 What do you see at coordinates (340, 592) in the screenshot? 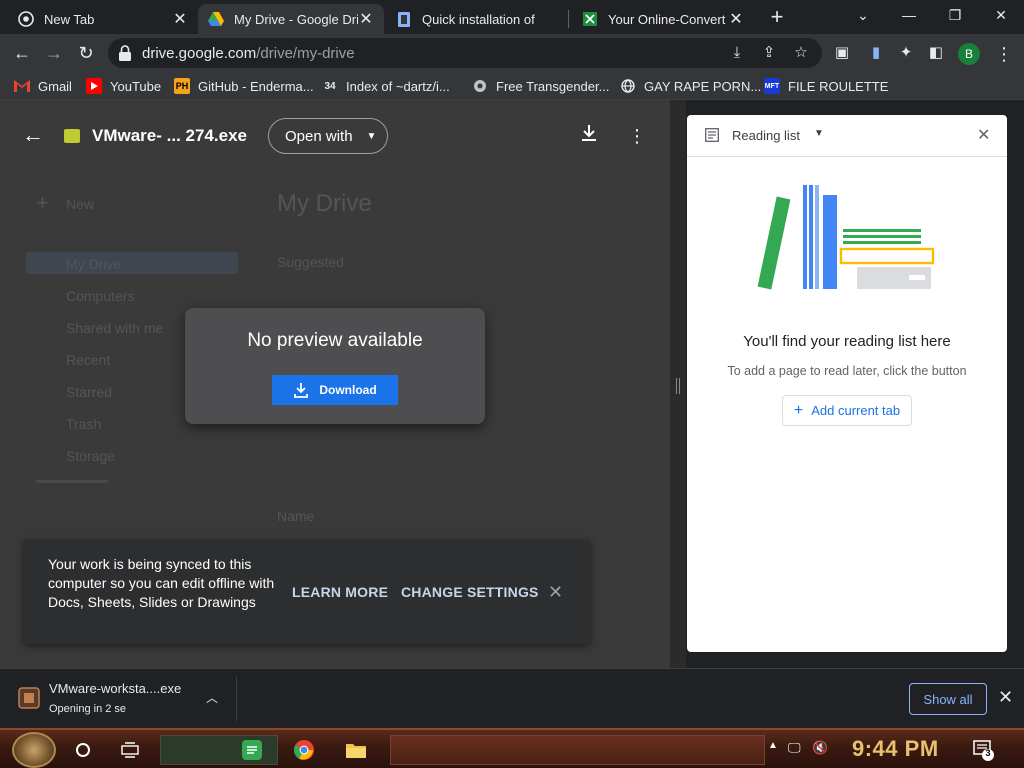
I see `learn-more-button: LEARN MORE` at bounding box center [340, 592].